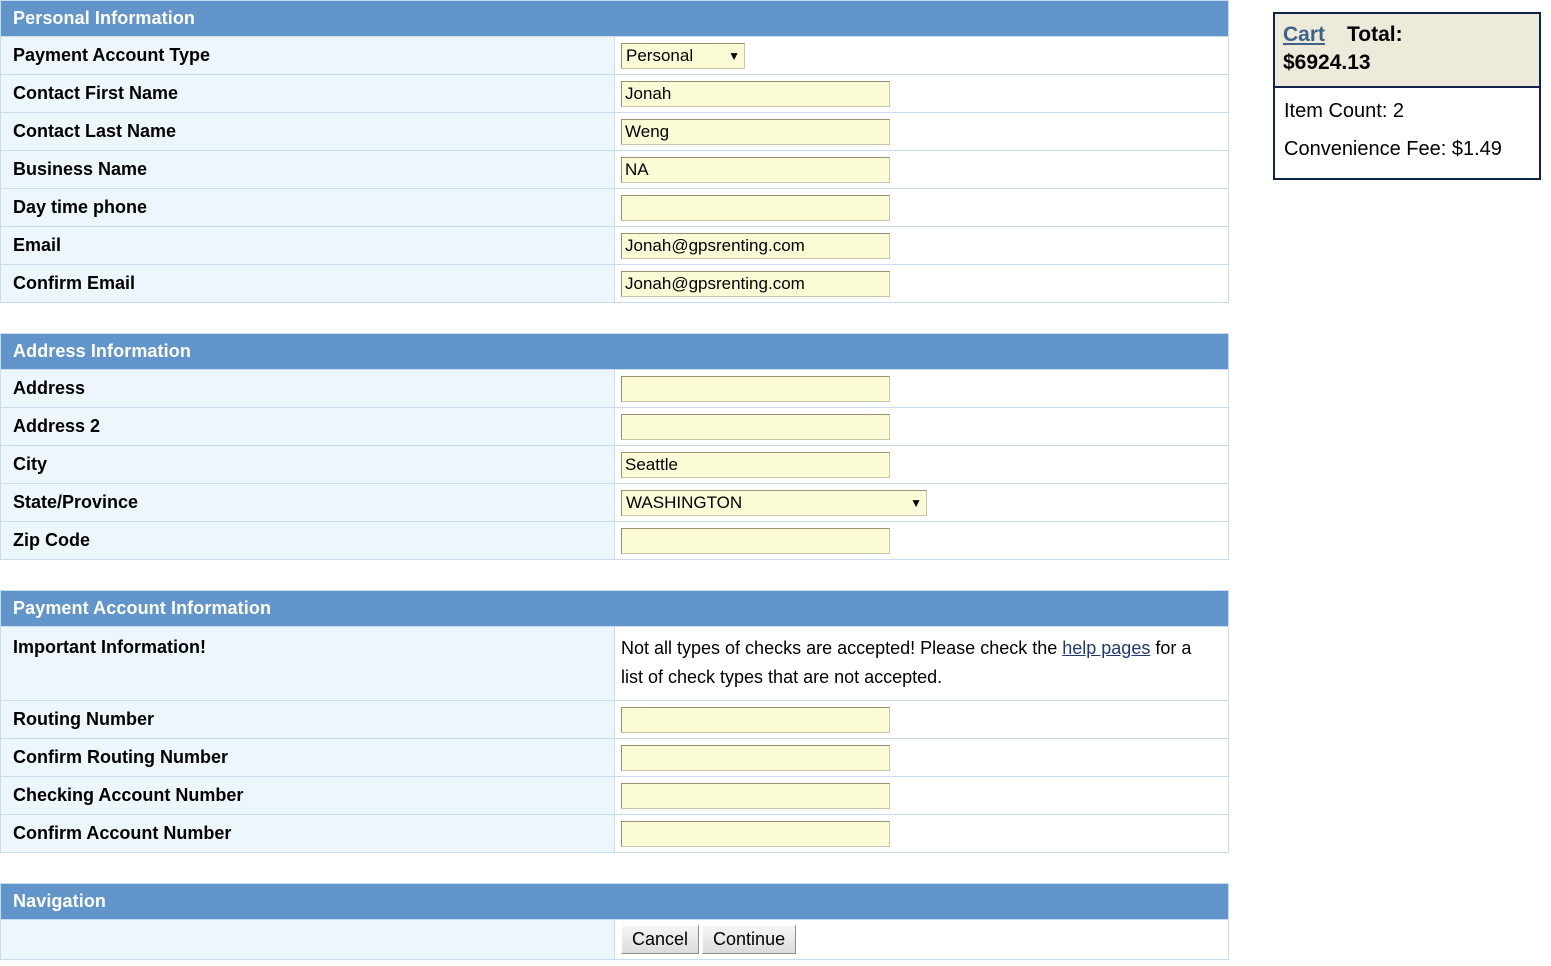 The height and width of the screenshot is (966, 1551). I want to click on row-zip-code: Zip Code, so click(614, 540).